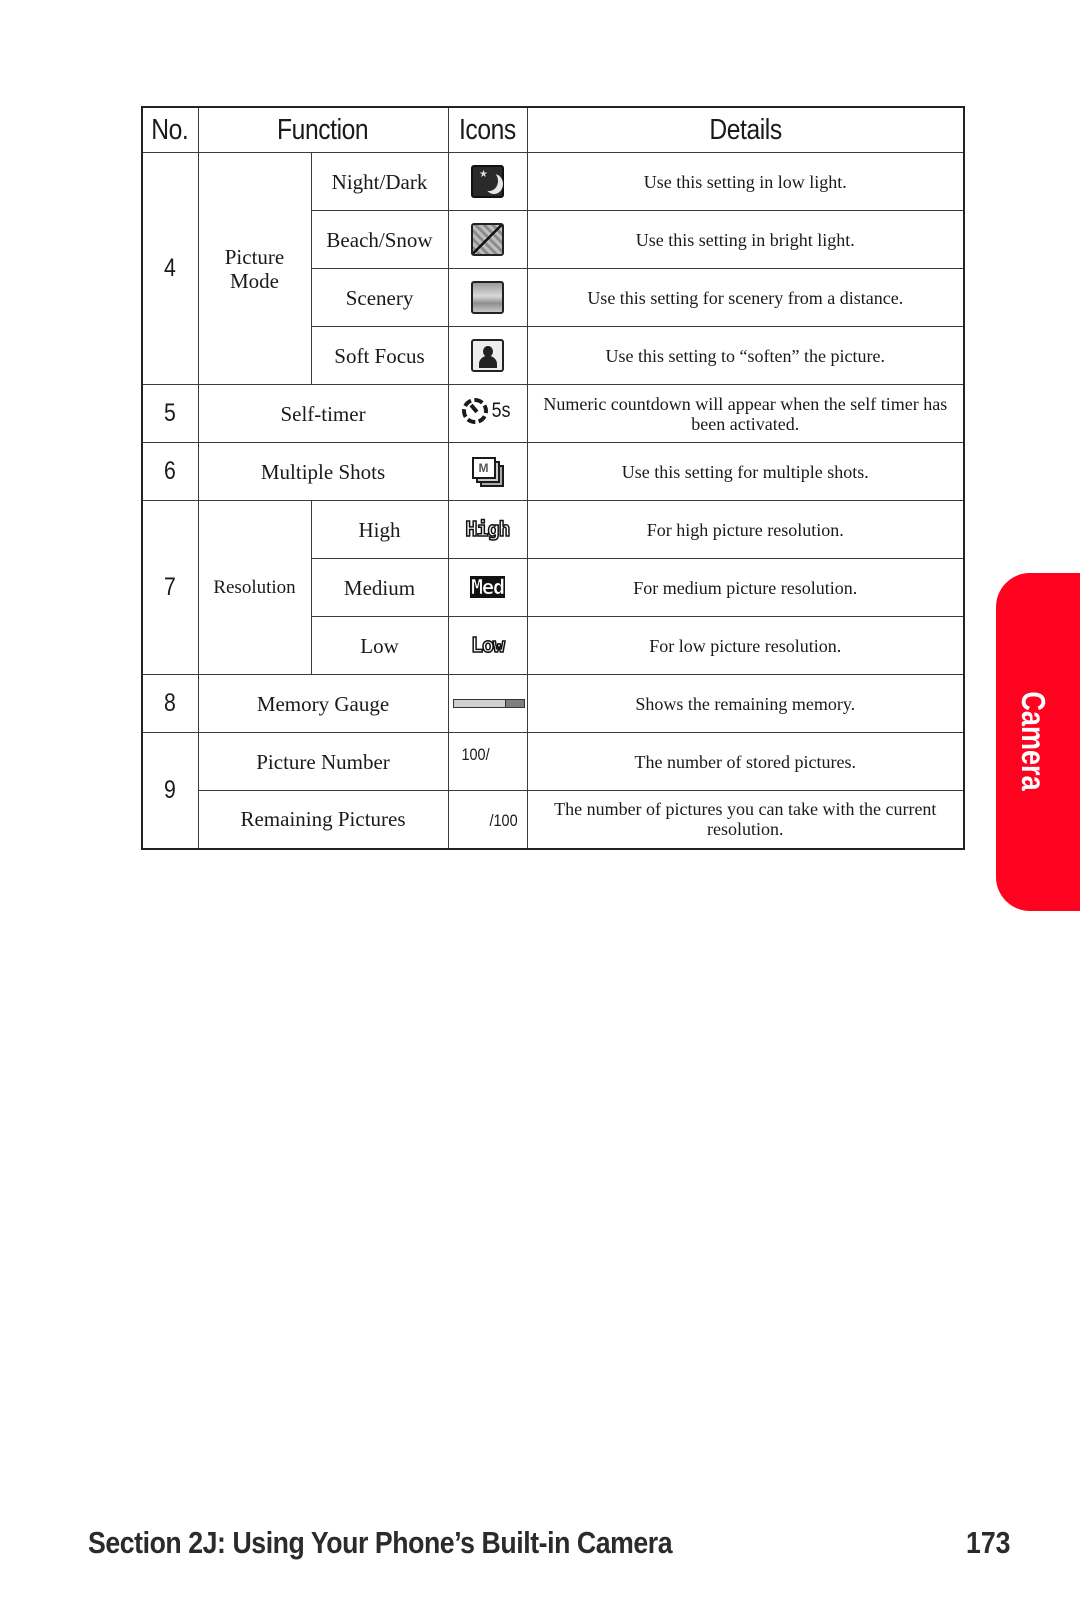  I want to click on function-label: Night/Dark, so click(379, 181).